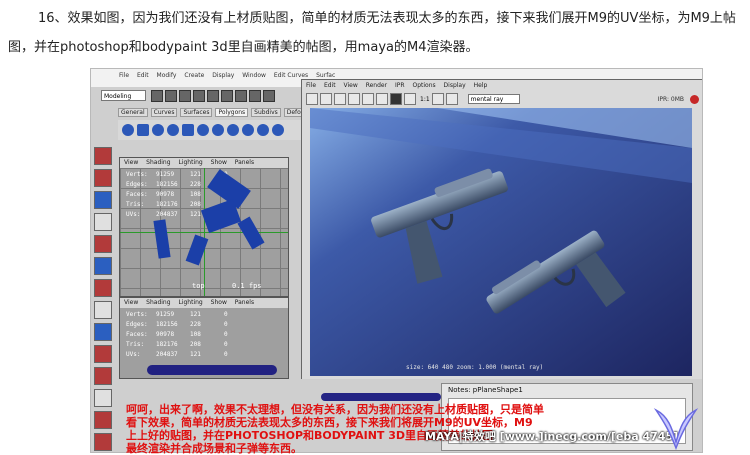 Image resolution: width=750 pixels, height=455 pixels. Describe the element at coordinates (173, 130) in the screenshot. I see `poly-cone-icon` at that location.